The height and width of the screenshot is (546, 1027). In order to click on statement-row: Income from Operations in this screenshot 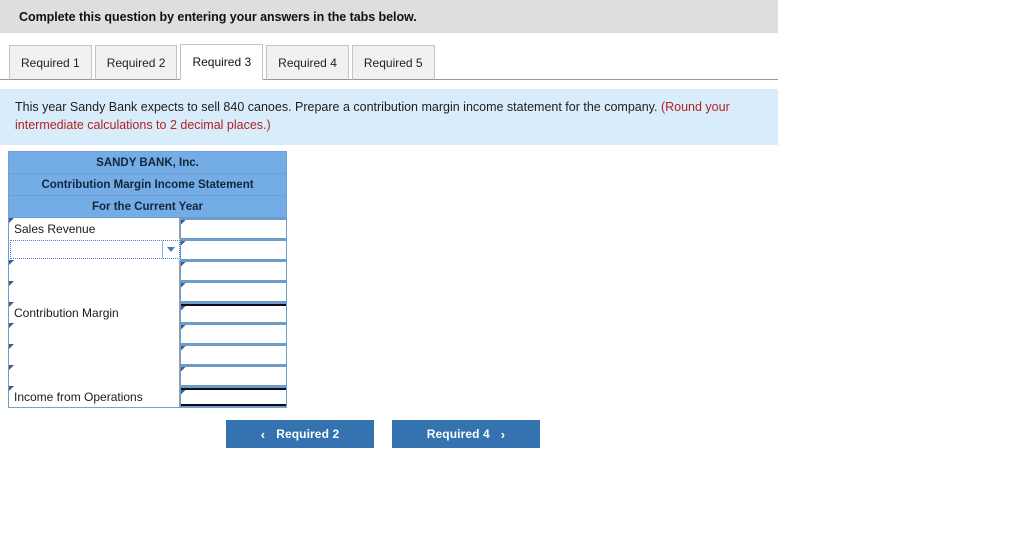, I will do `click(147, 397)`.